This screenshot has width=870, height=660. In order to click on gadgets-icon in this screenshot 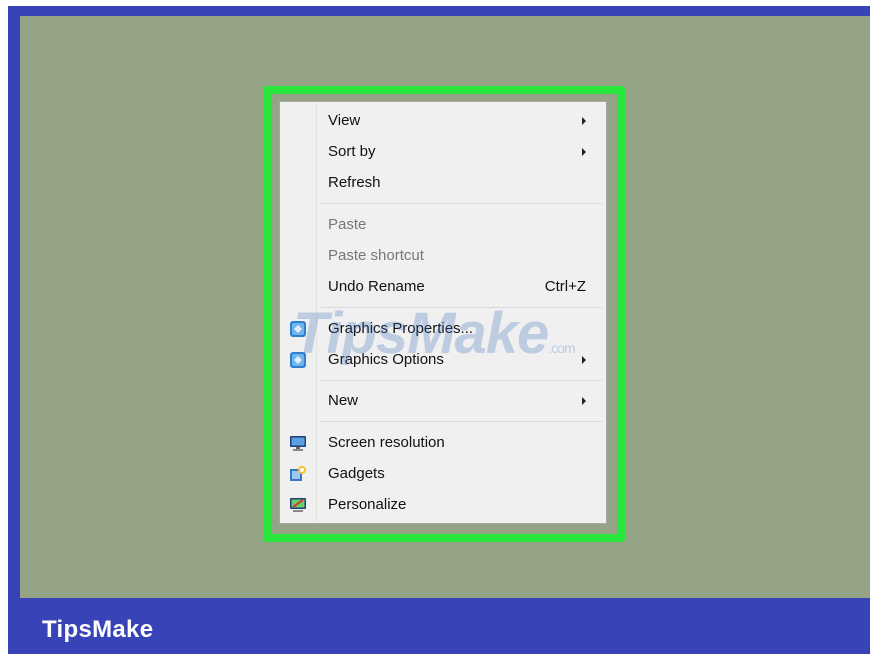, I will do `click(298, 473)`.